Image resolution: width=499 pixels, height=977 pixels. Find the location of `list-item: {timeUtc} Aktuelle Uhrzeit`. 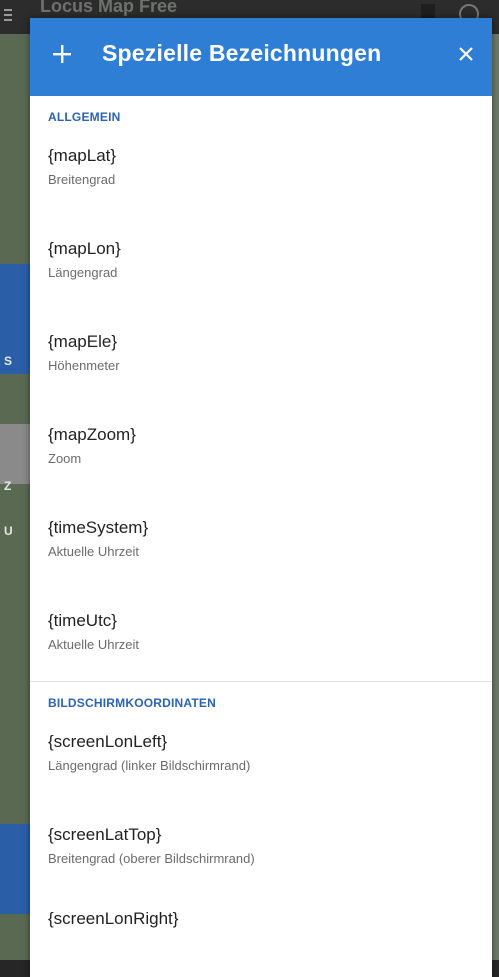

list-item: {timeUtc} Aktuelle Uhrzeit is located at coordinates (261, 631).